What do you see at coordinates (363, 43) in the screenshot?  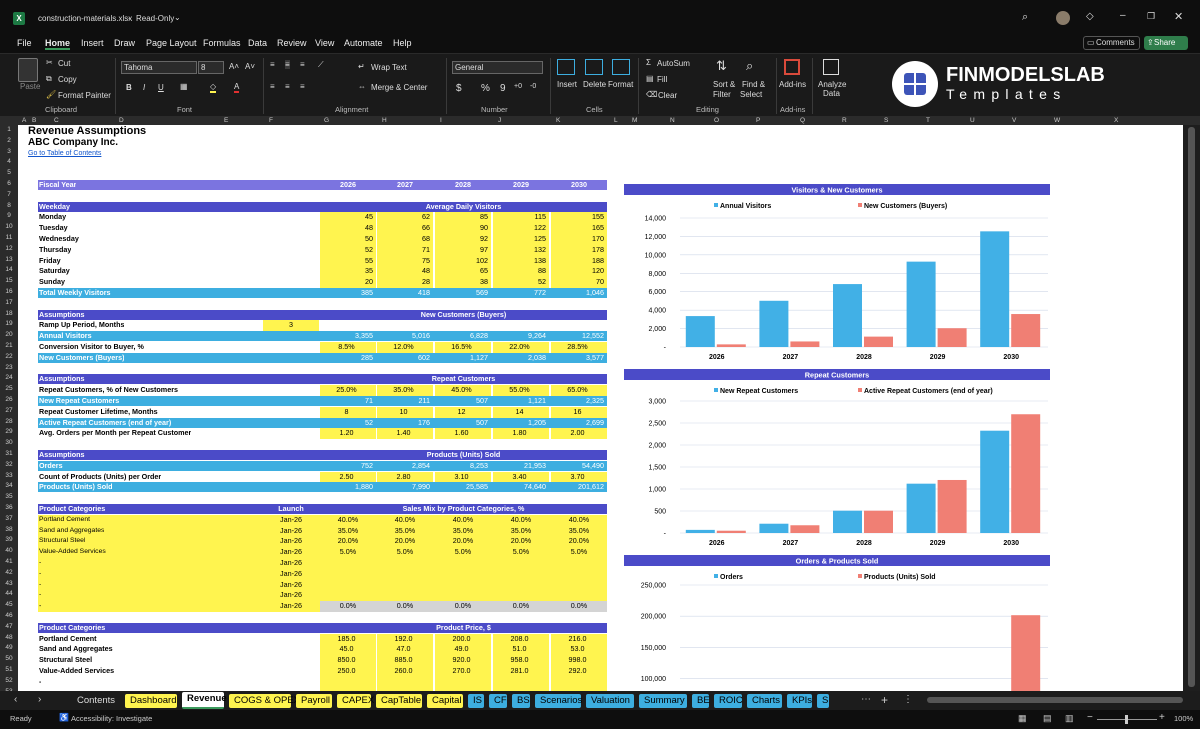 I see `menu-automate: Automate` at bounding box center [363, 43].